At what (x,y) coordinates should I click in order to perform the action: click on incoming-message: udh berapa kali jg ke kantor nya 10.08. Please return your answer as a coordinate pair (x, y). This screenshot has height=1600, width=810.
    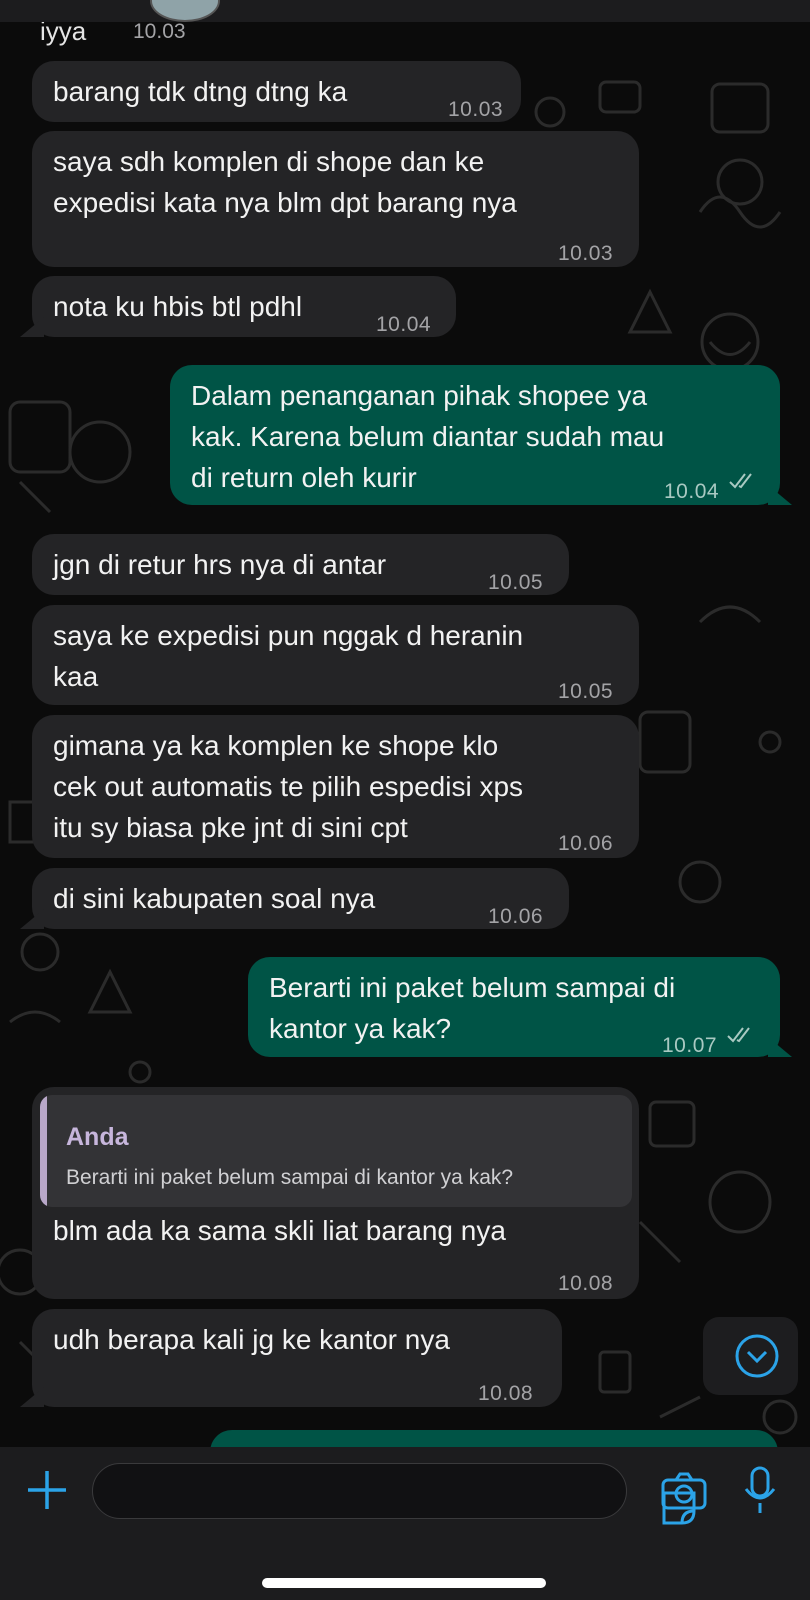
    Looking at the image, I should click on (297, 1358).